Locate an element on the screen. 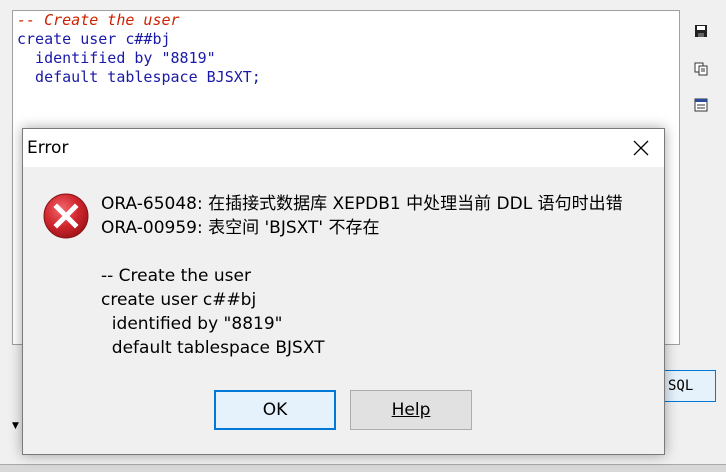  code-line: -- Create the user is located at coordinates (98, 20).